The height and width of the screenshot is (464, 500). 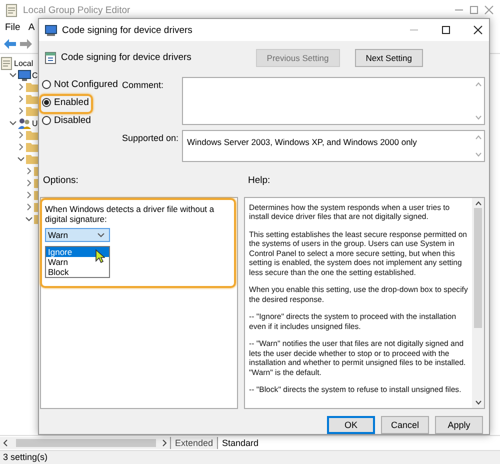 What do you see at coordinates (151, 138) in the screenshot?
I see `supported-label: Supported on:` at bounding box center [151, 138].